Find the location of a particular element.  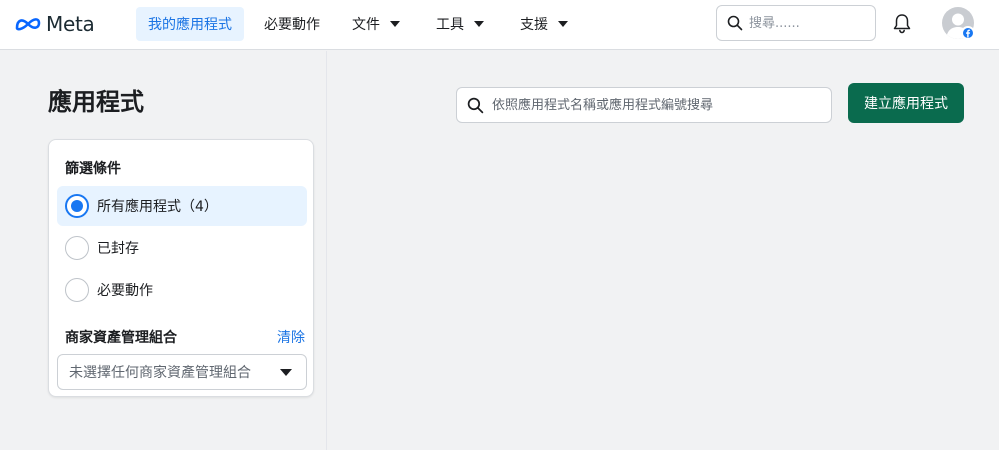

app-search-input is located at coordinates (657, 105).